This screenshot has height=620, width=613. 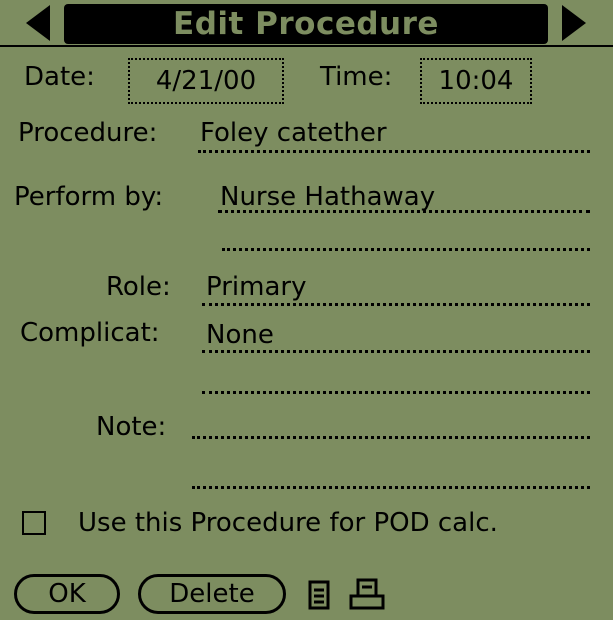 I want to click on pod-checkbox, so click(x=34, y=523).